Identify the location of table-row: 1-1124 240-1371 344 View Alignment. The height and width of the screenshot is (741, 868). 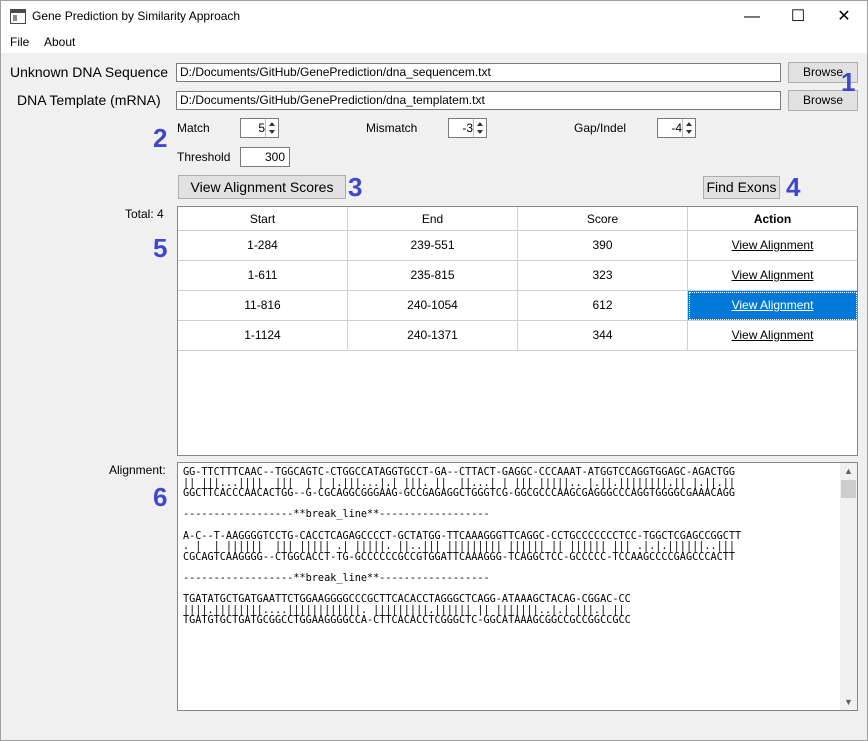
(517, 336).